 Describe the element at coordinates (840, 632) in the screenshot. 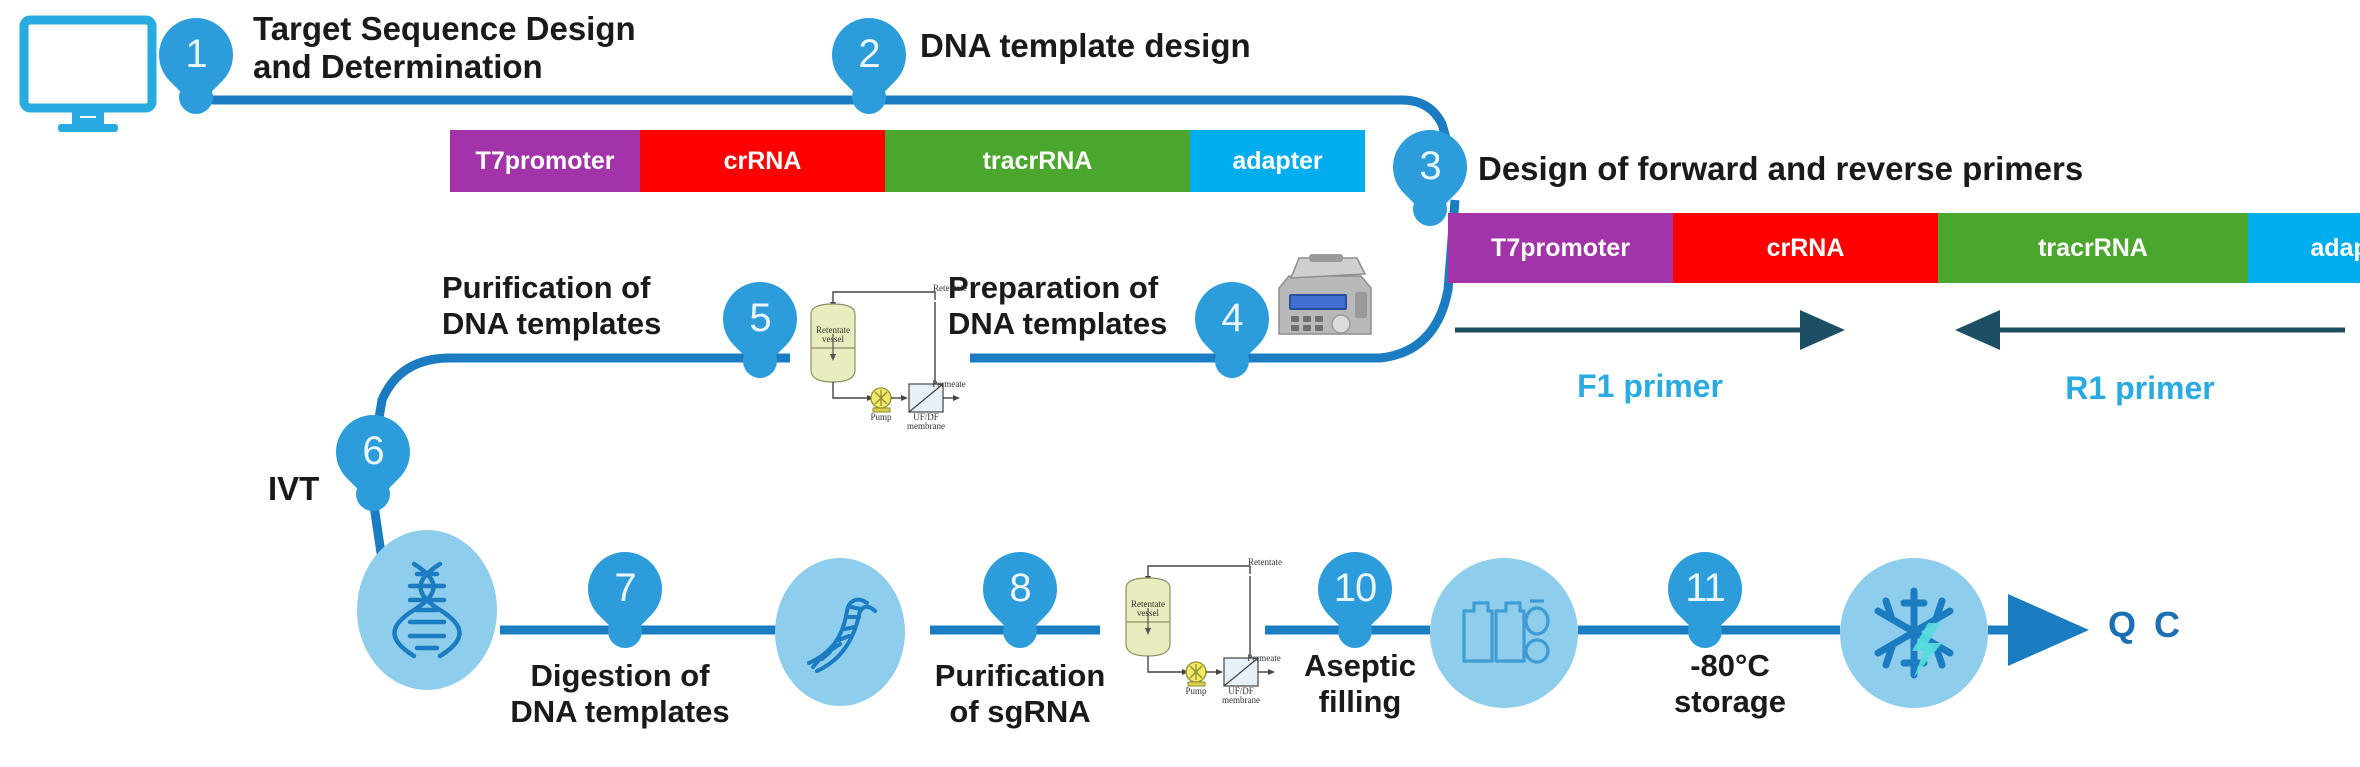

I see `rna-single-strand-icon` at that location.